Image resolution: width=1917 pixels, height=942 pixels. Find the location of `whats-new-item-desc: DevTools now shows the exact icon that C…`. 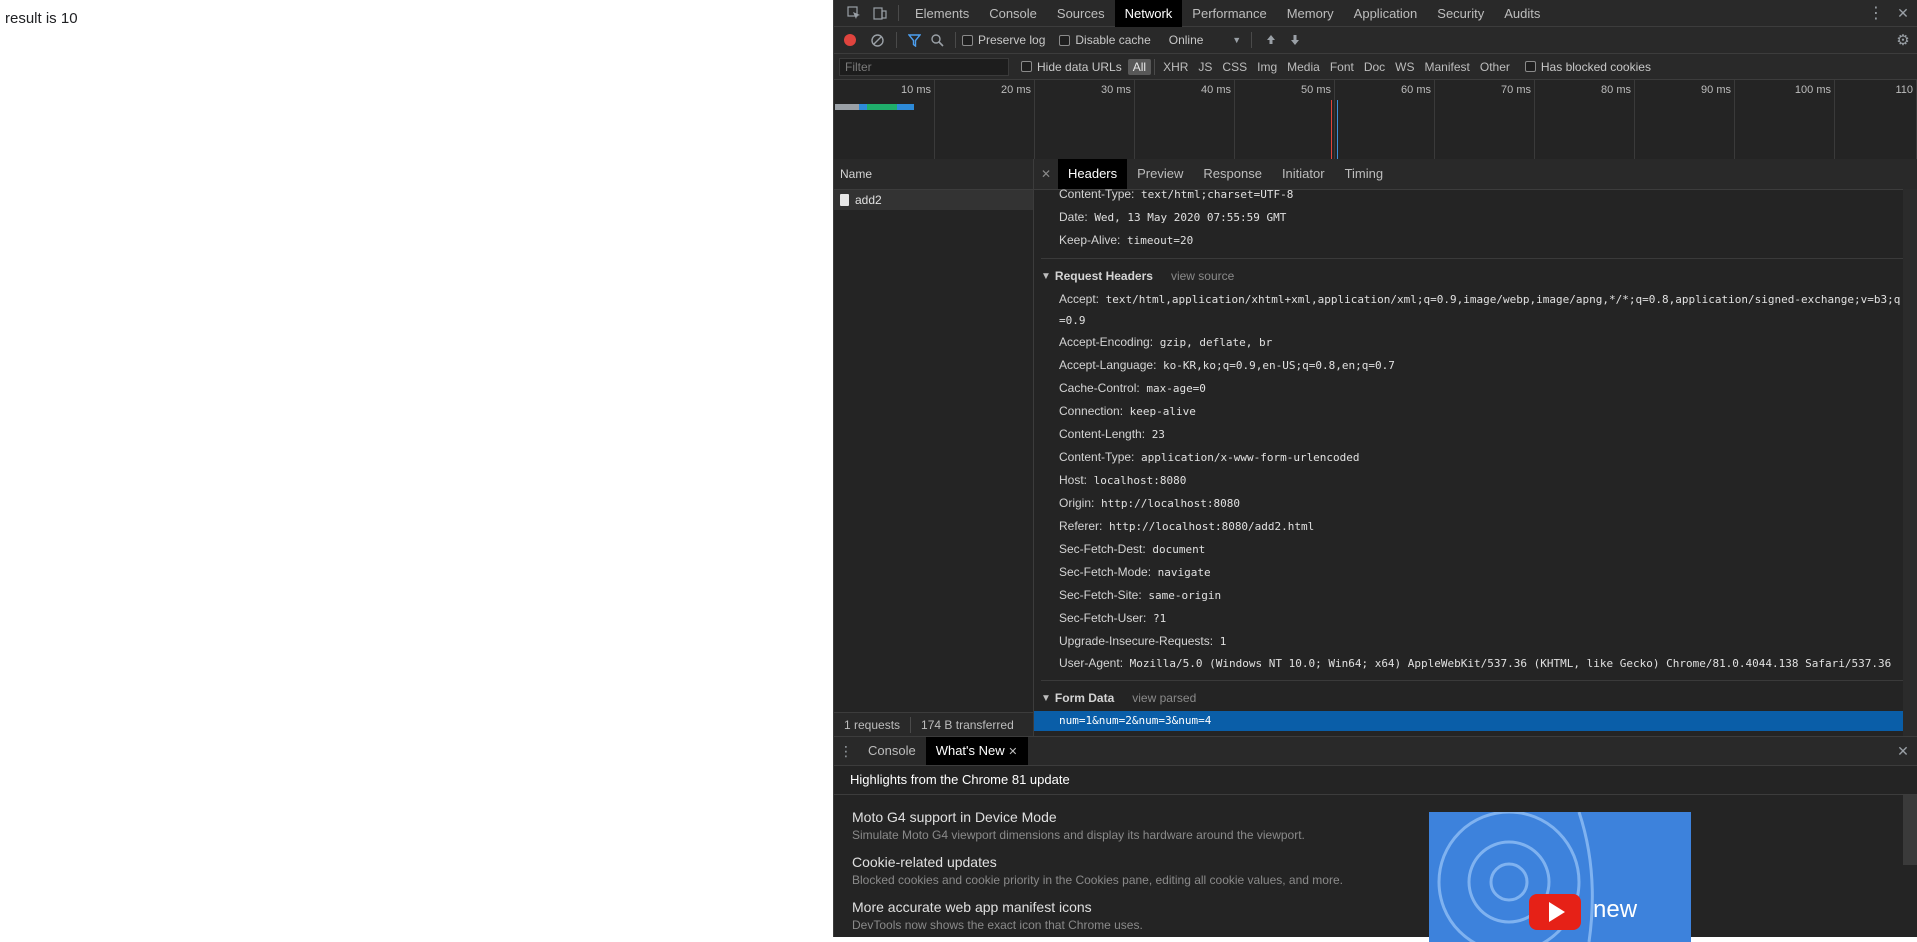

whats-new-item-desc: DevTools now shows the exact icon that C… is located at coordinates (997, 925).